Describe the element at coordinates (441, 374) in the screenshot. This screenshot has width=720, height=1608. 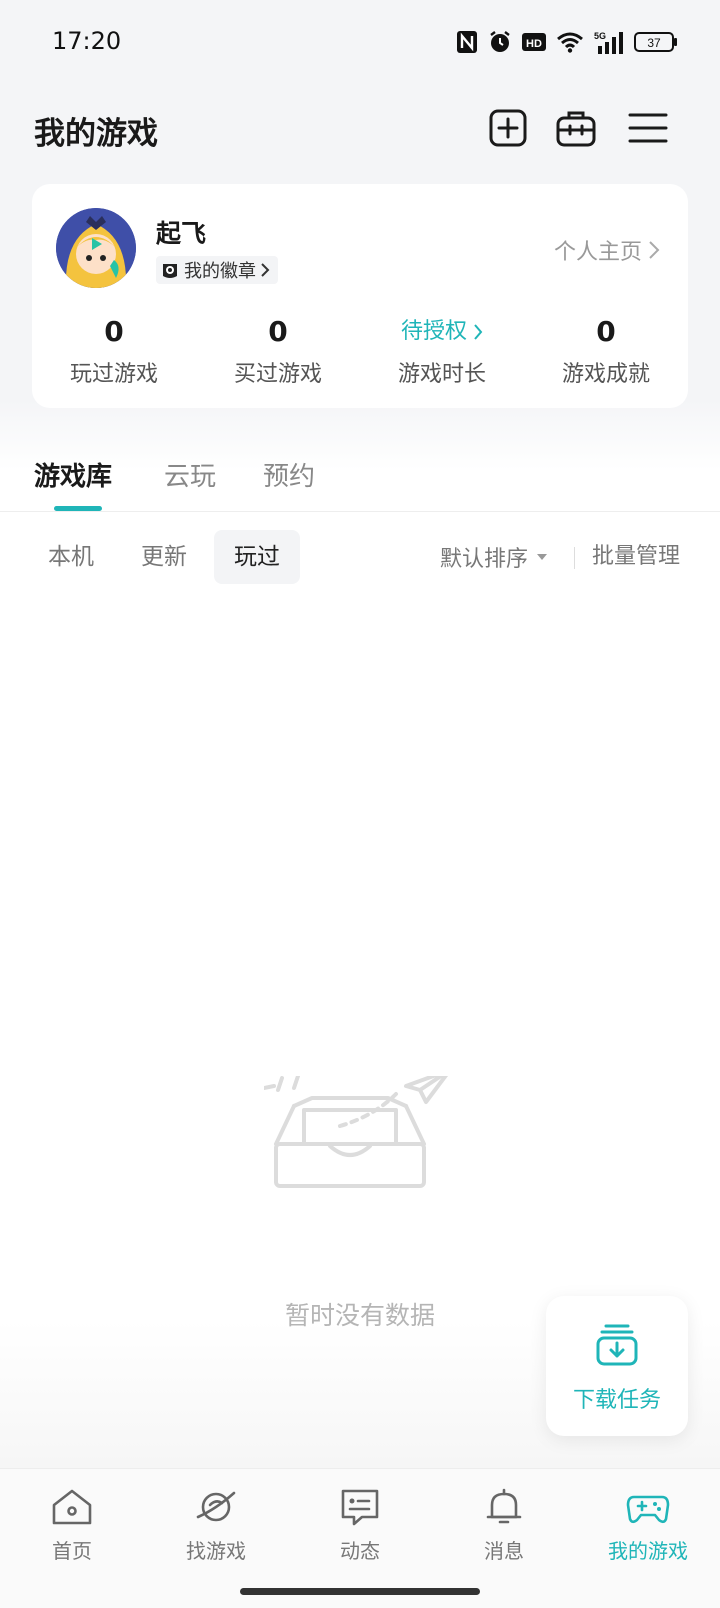
I see `stat-label: 游戏时长` at that location.